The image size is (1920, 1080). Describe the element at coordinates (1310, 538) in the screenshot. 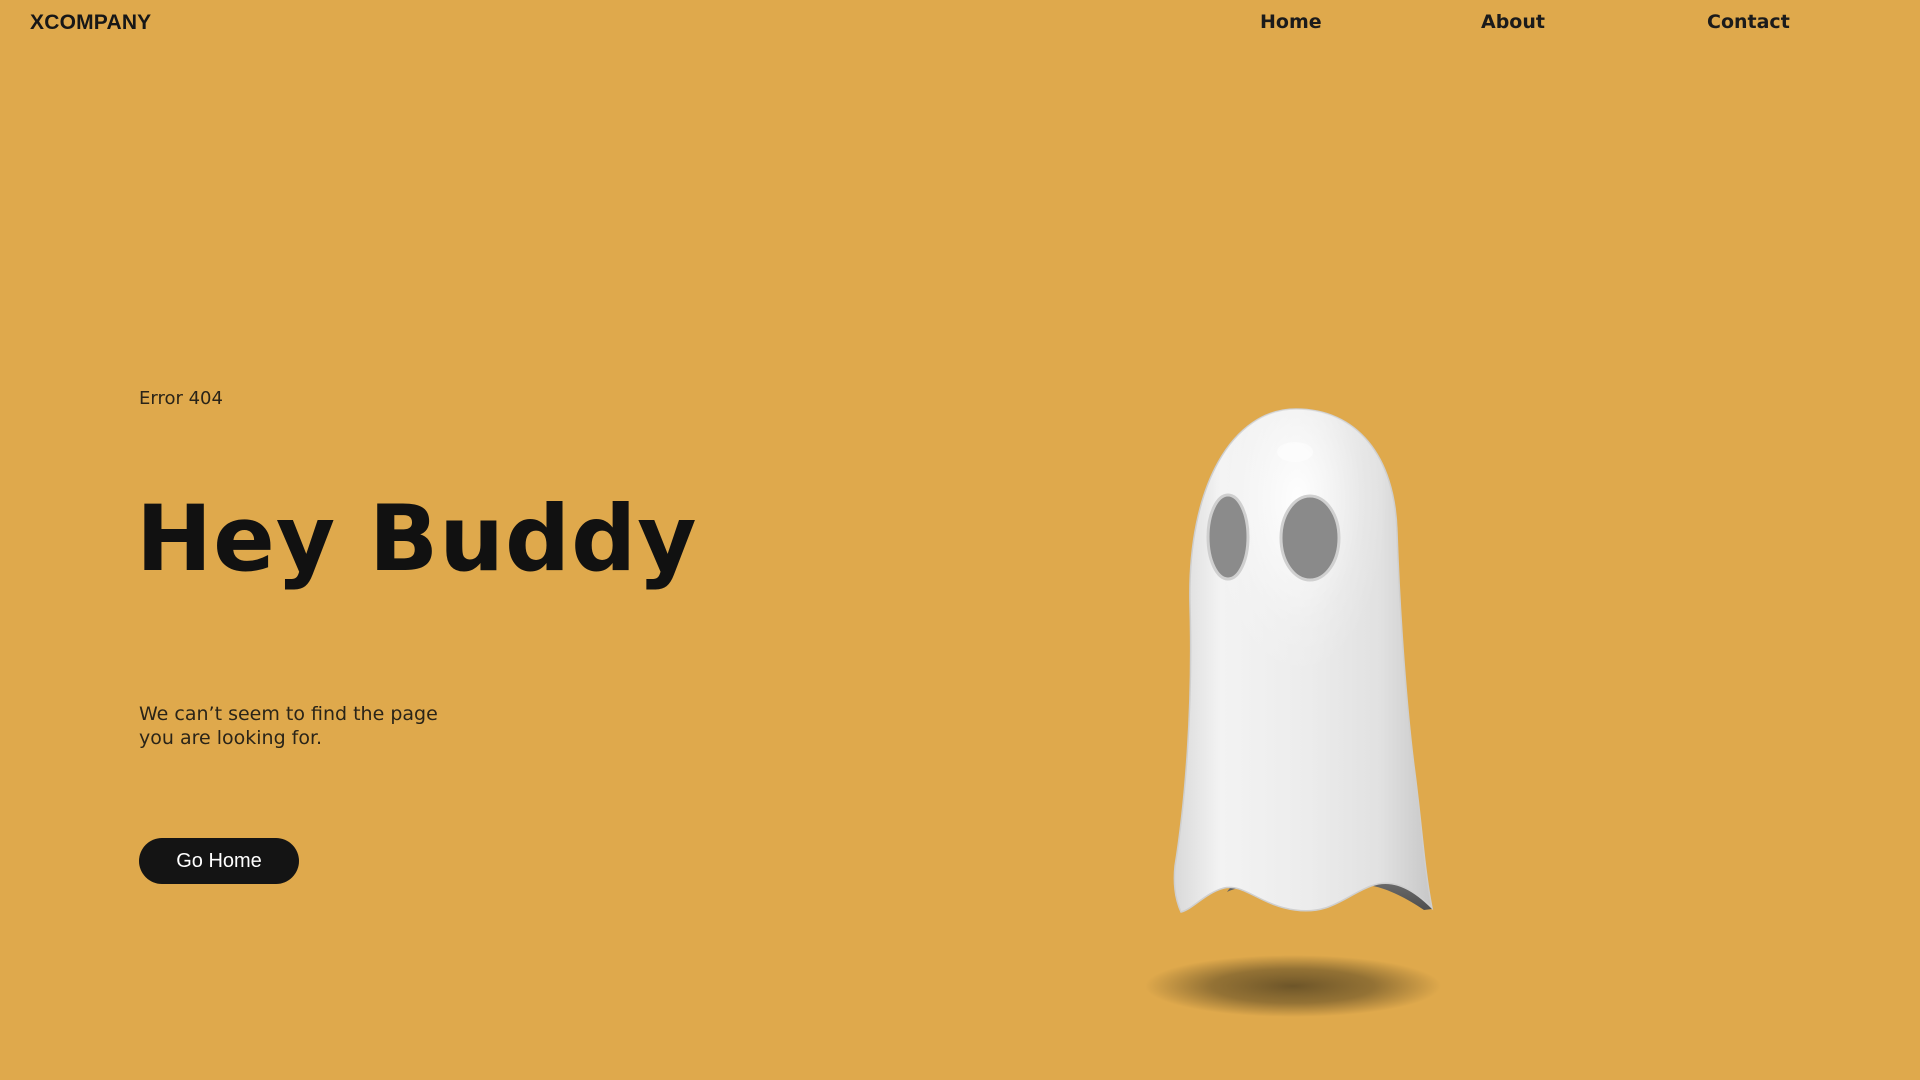

I see `ghost-right-eye` at that location.